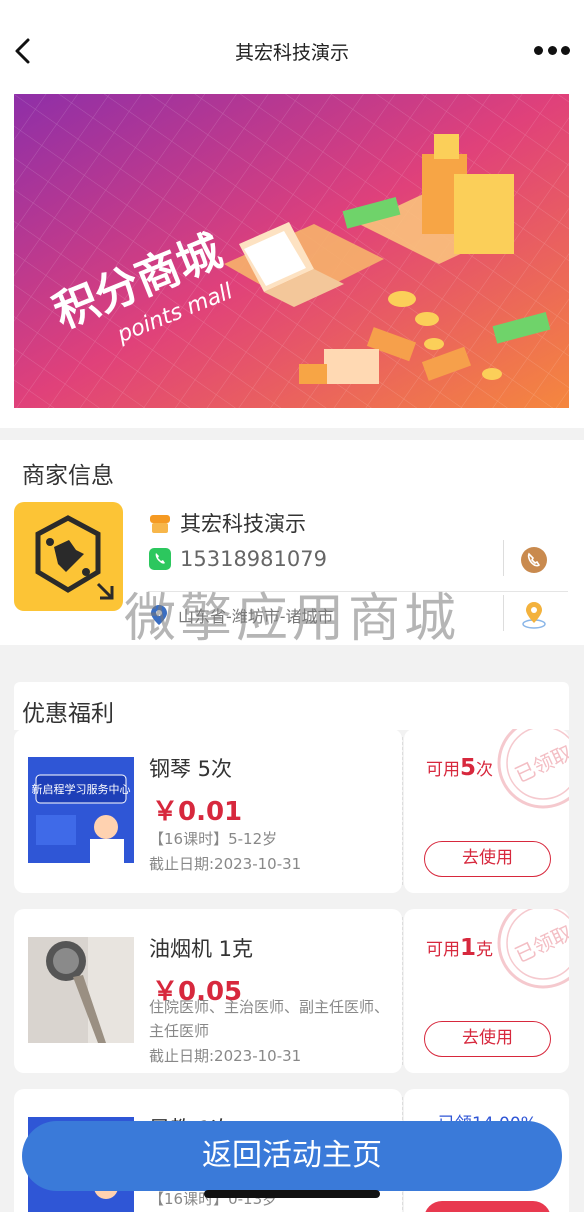 The height and width of the screenshot is (1212, 584). What do you see at coordinates (213, 839) in the screenshot?
I see `coupon-description: 【16课时】5-12岁` at bounding box center [213, 839].